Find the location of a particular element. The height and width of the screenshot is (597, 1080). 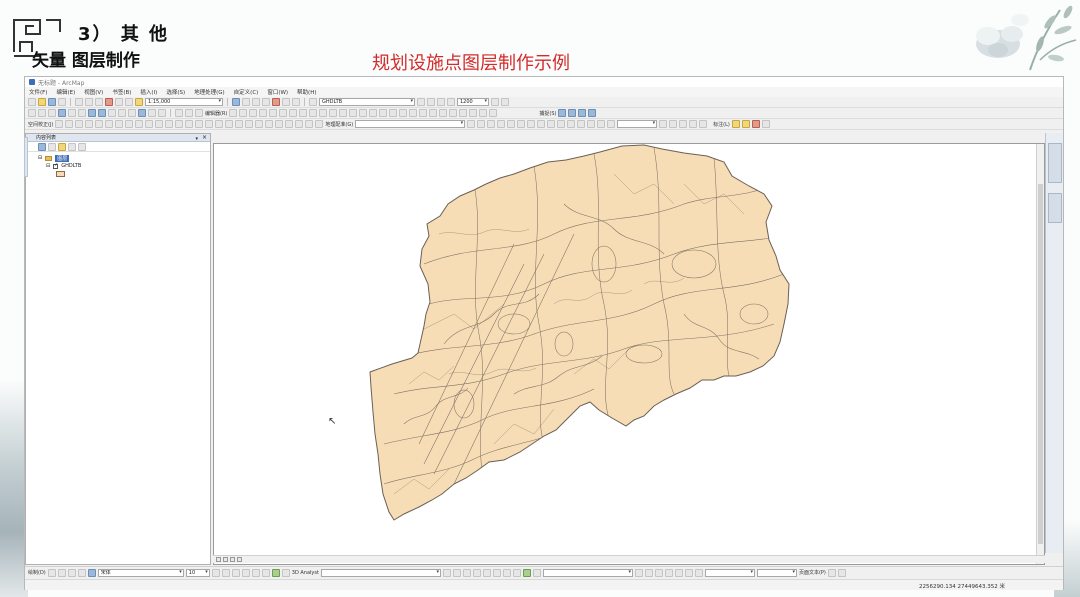

paste-button is located at coordinates (99, 102).